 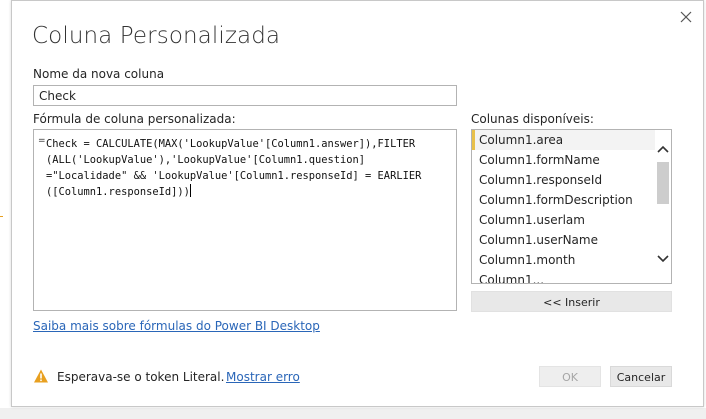 I want to click on dialog-title: Coluna Personalizada, so click(x=156, y=36).